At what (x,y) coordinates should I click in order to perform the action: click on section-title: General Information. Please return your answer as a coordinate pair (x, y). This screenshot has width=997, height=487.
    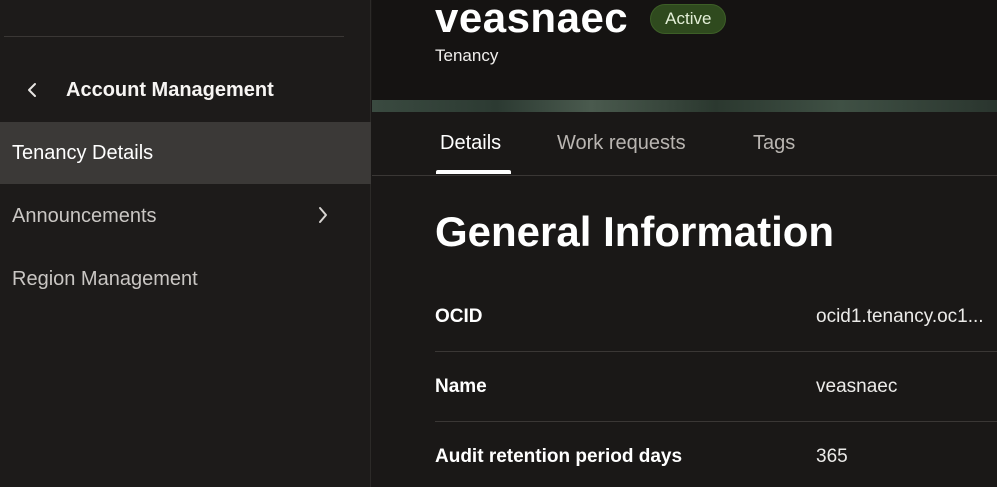
    Looking at the image, I should click on (635, 231).